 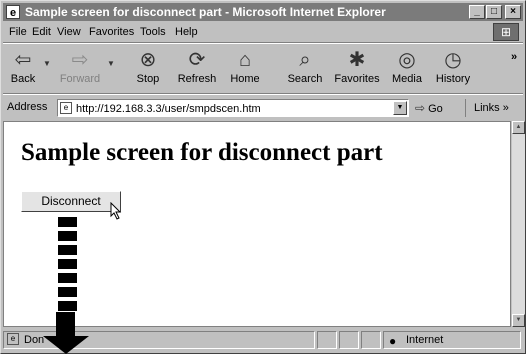 What do you see at coordinates (357, 60) in the screenshot?
I see `favorites-icon: ✱` at bounding box center [357, 60].